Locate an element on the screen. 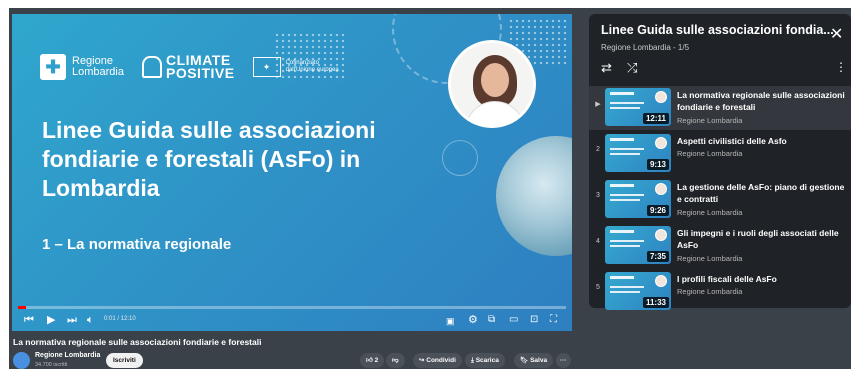  cast-icon: ⊡ is located at coordinates (534, 320).